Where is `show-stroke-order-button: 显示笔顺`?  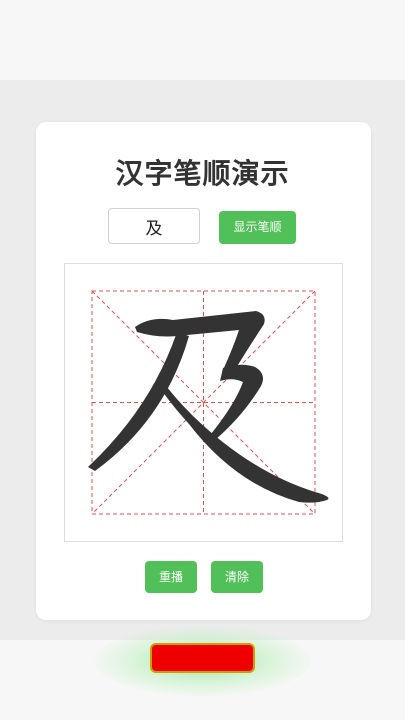 show-stroke-order-button: 显示笔顺 is located at coordinates (257, 227).